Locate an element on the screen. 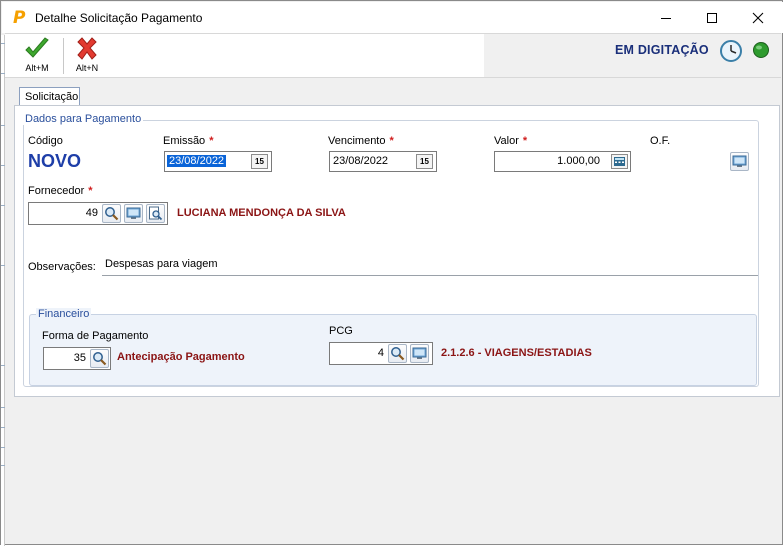 Image resolution: width=783 pixels, height=546 pixels. pcg-search-button is located at coordinates (397, 353).